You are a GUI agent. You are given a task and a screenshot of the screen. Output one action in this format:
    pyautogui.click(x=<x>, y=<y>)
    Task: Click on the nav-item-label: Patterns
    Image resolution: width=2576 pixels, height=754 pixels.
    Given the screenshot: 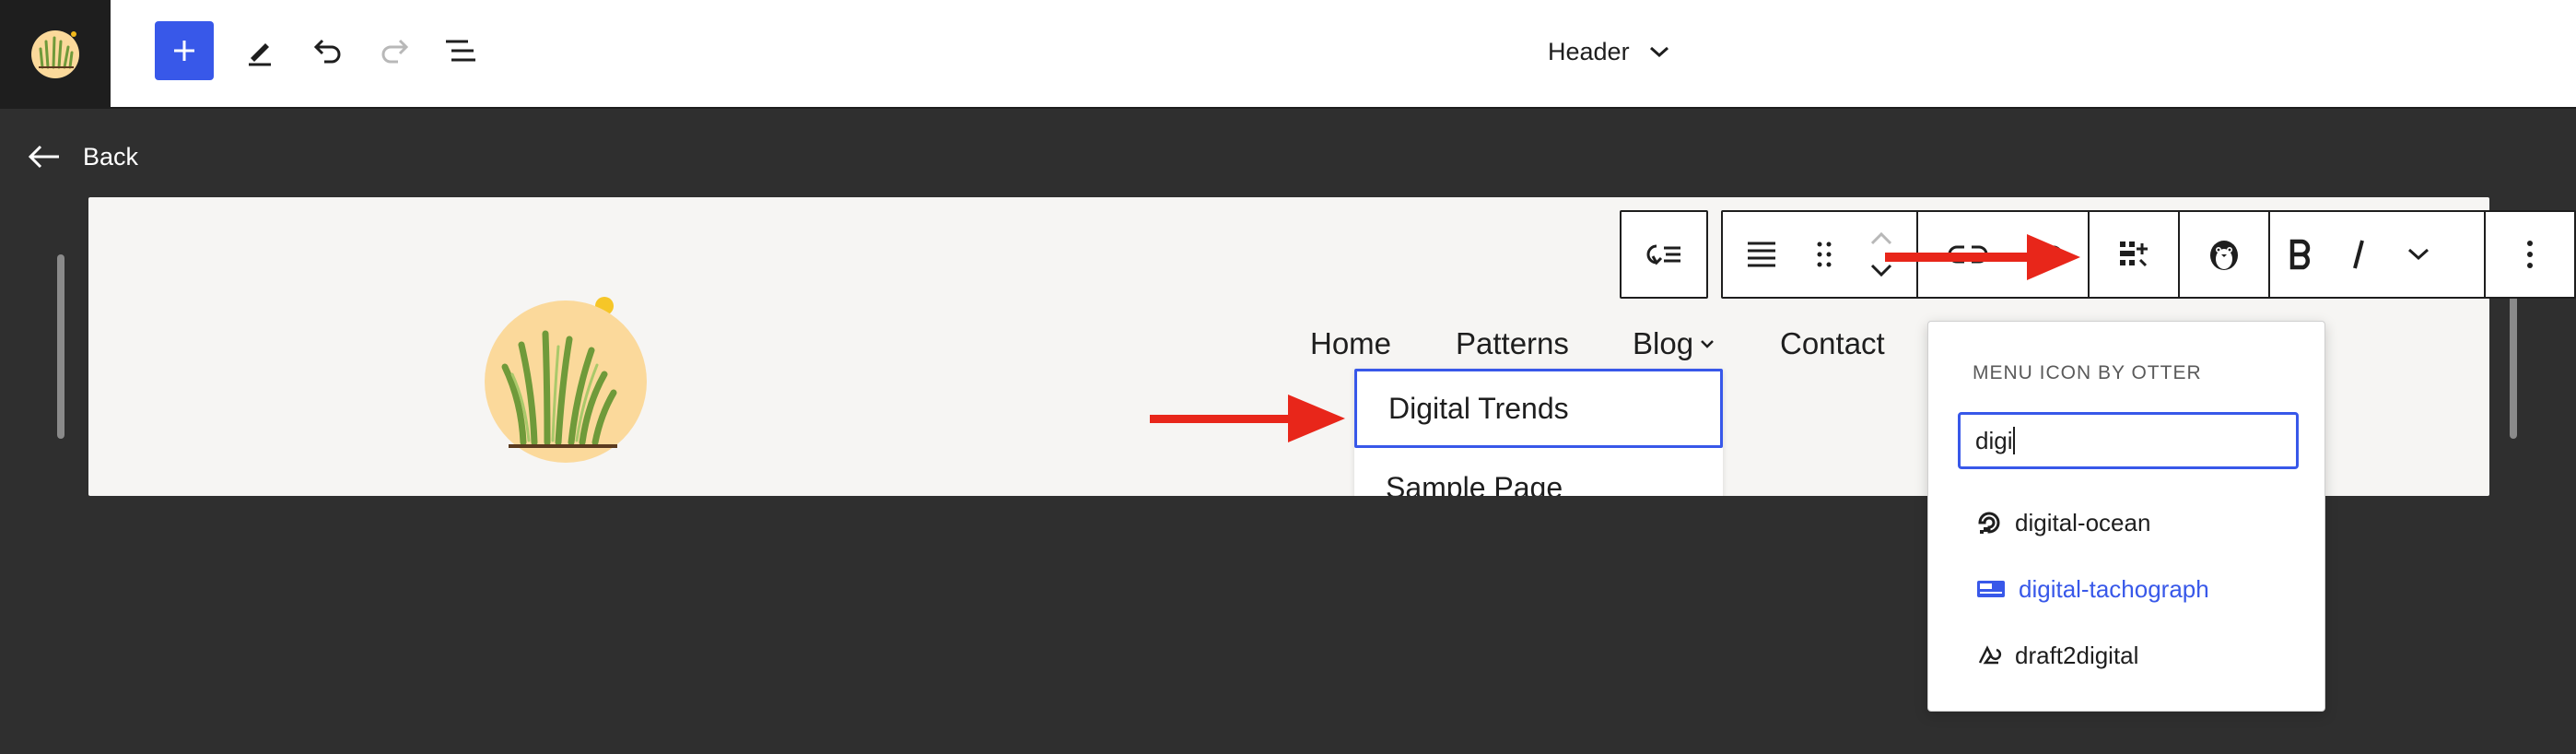 What is the action you would take?
    pyautogui.click(x=1512, y=343)
    